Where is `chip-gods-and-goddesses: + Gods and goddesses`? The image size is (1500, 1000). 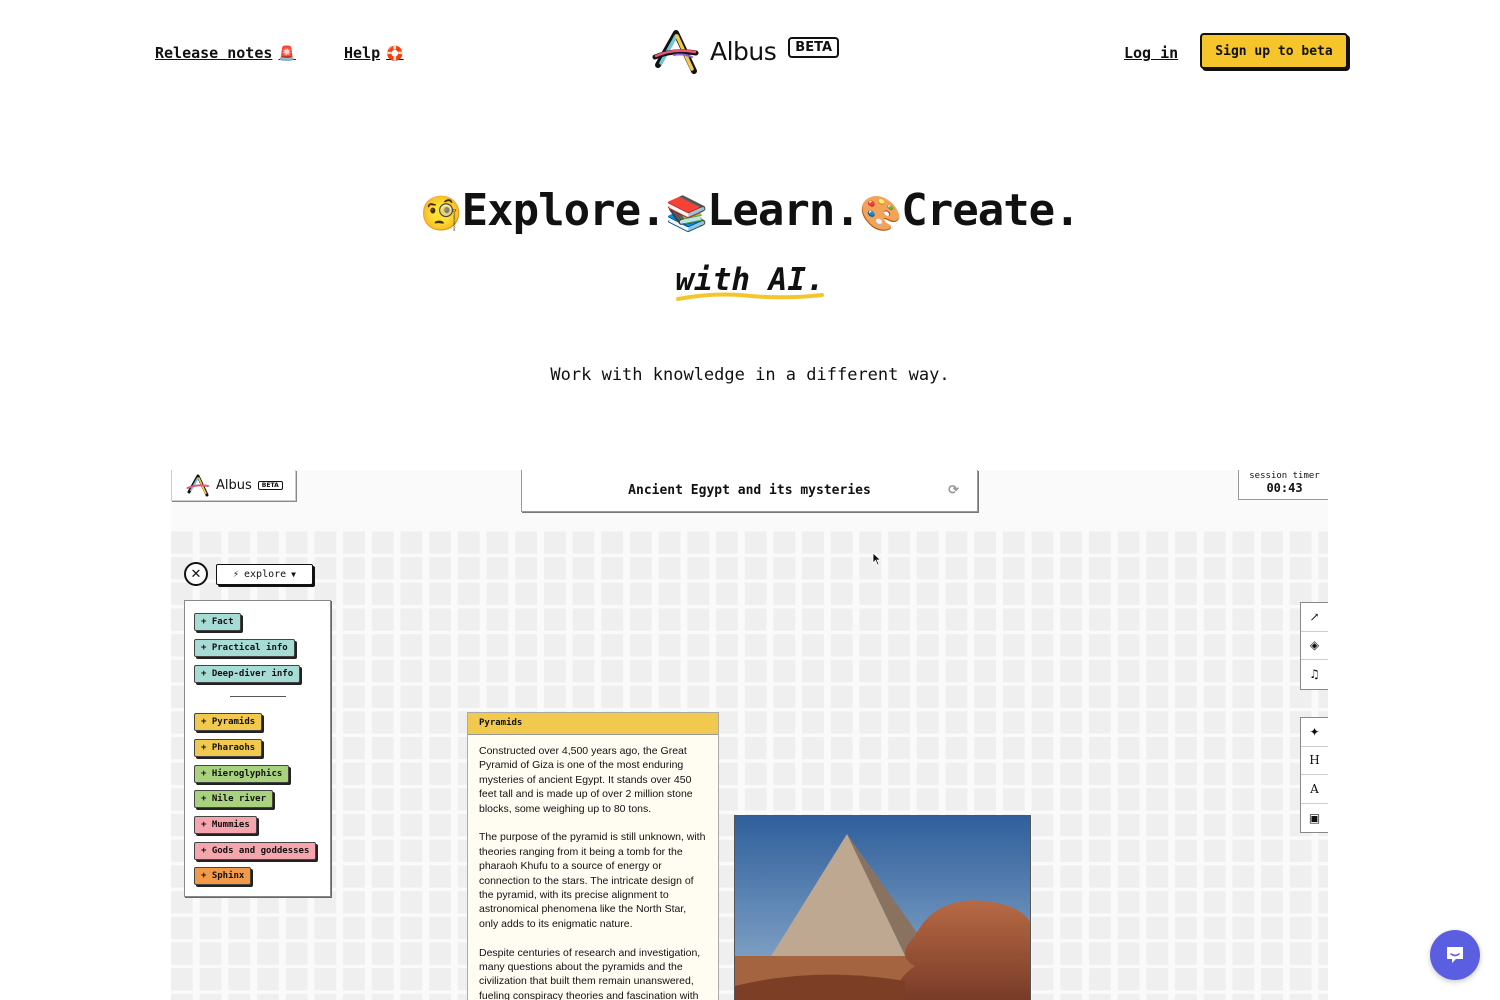
chip-gods-and-goddesses: + Gods and goddesses is located at coordinates (255, 851).